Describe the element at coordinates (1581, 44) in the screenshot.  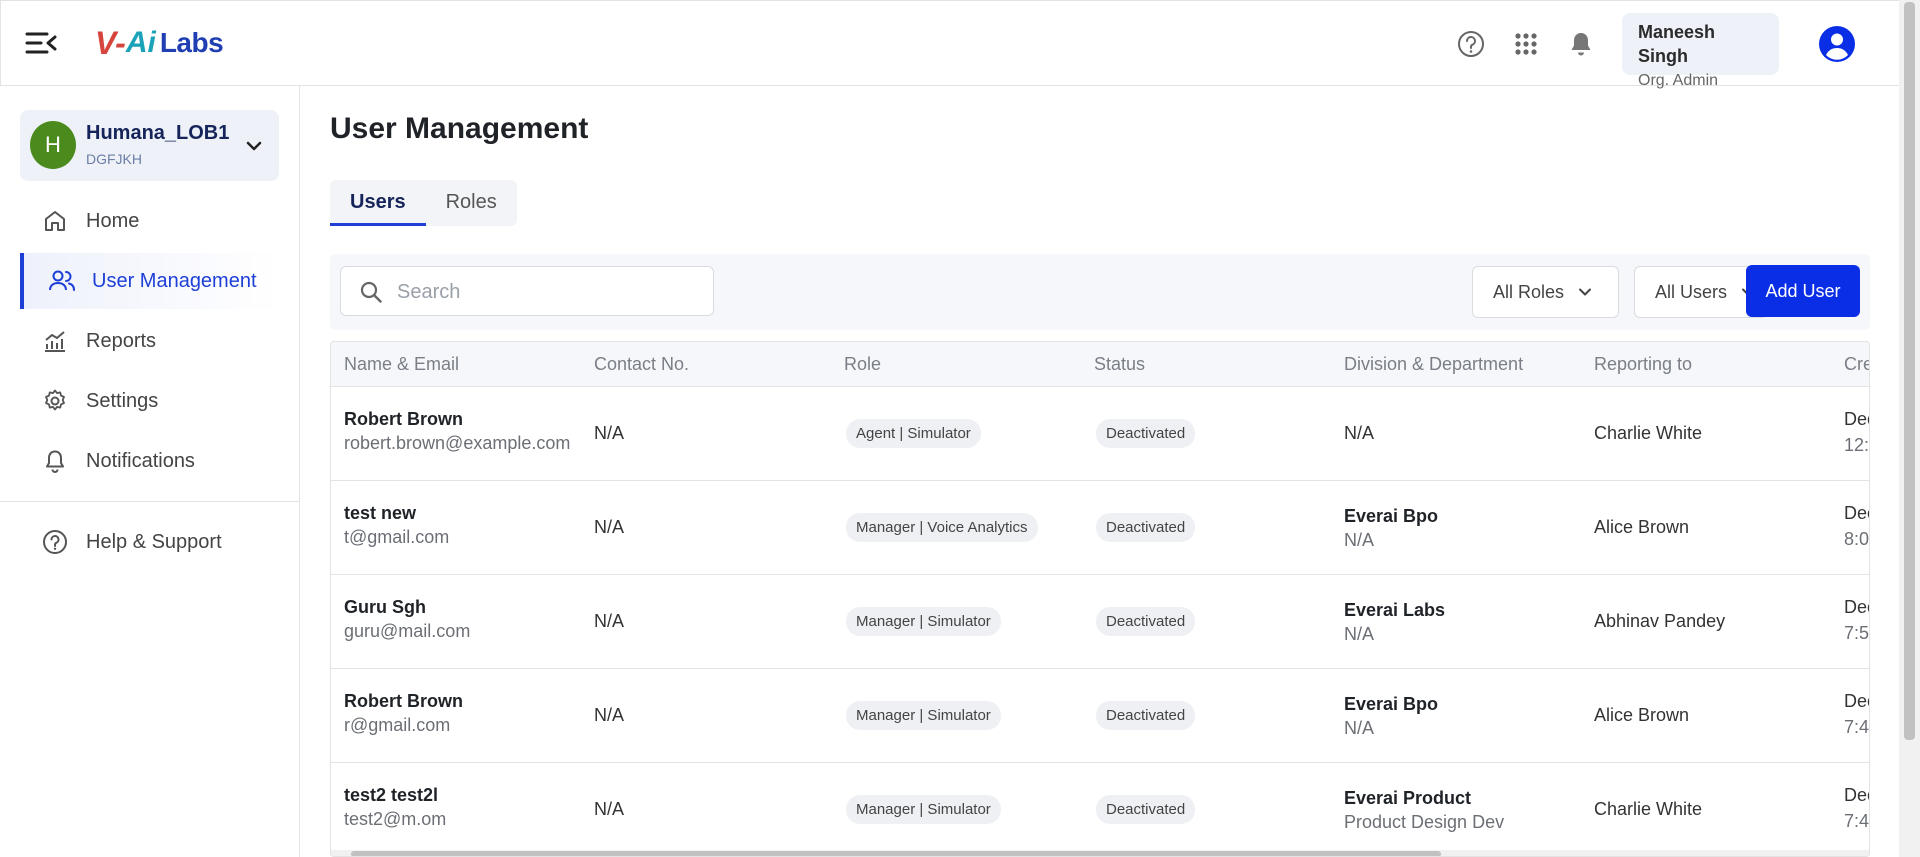
I see `bell-icon` at that location.